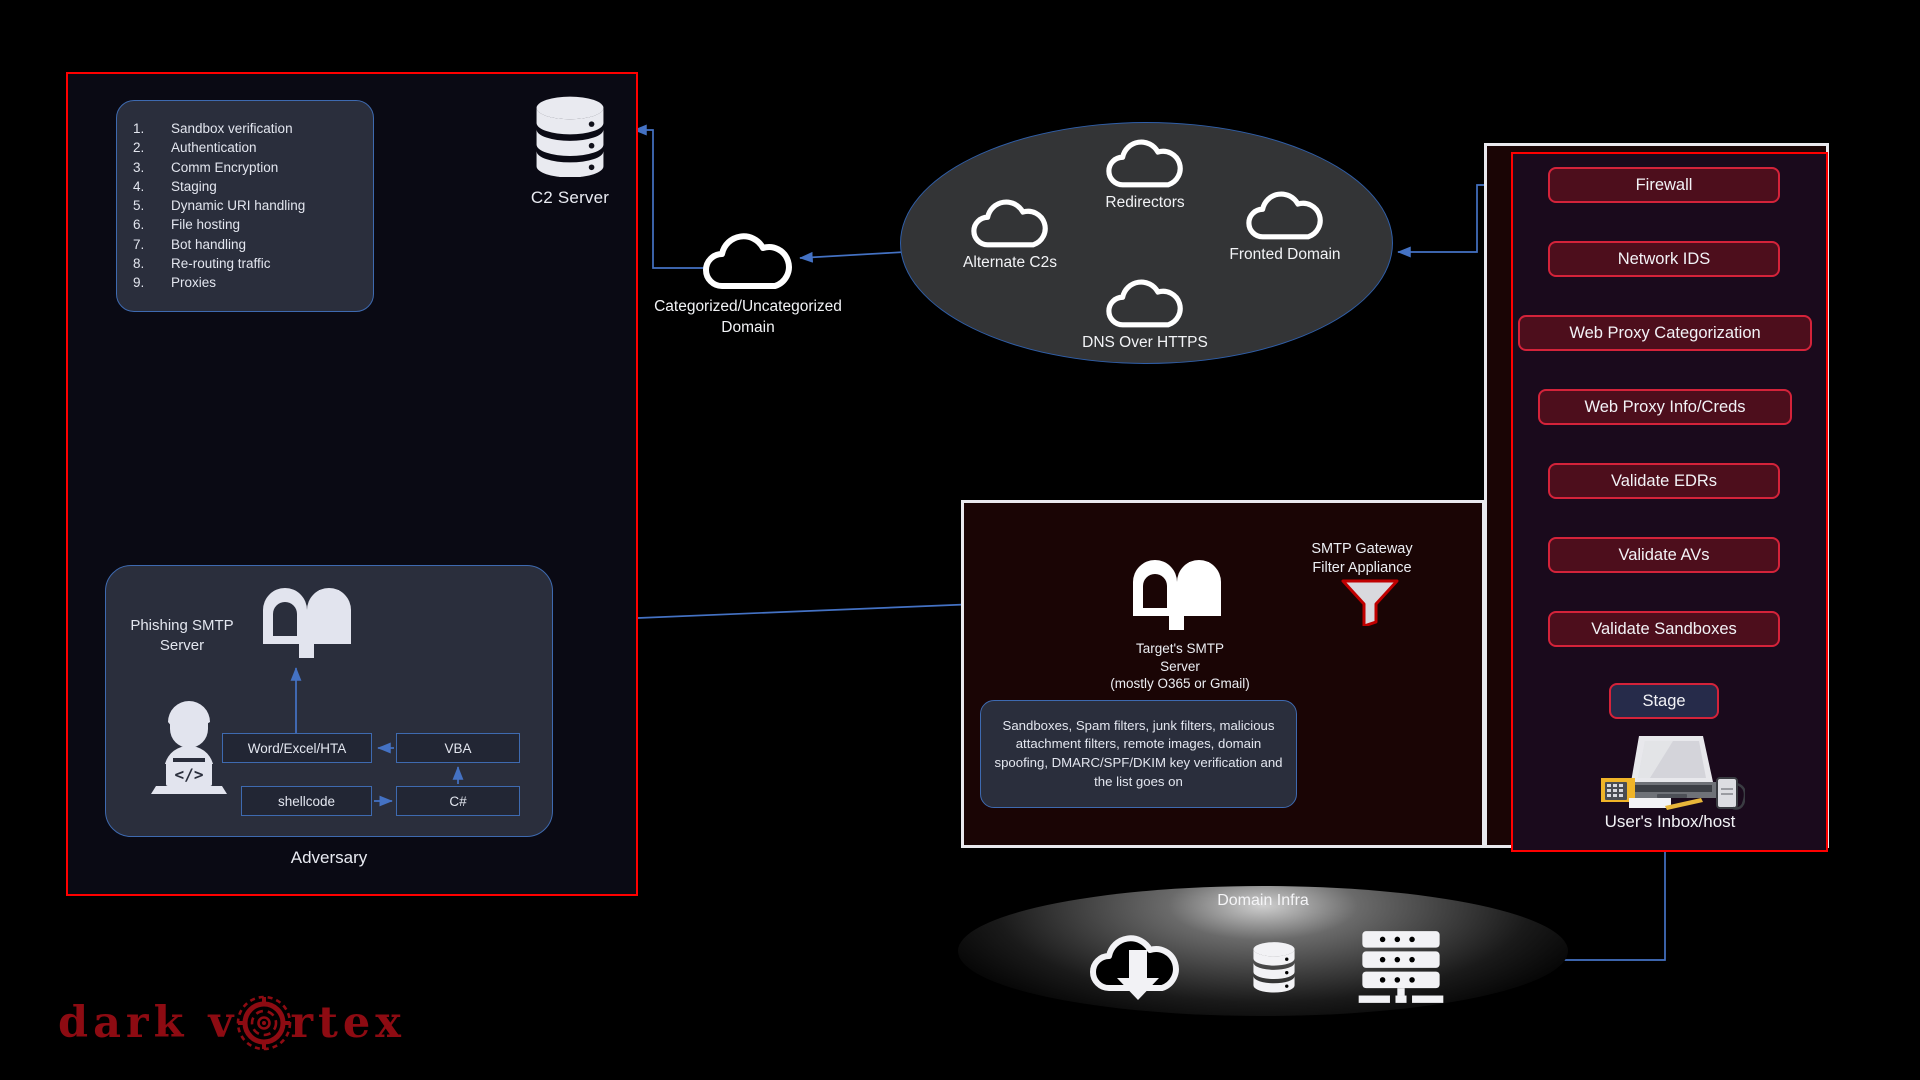 The image size is (1920, 1080). I want to click on c2-feature-item: 3. Comm Encryption, so click(253, 167).